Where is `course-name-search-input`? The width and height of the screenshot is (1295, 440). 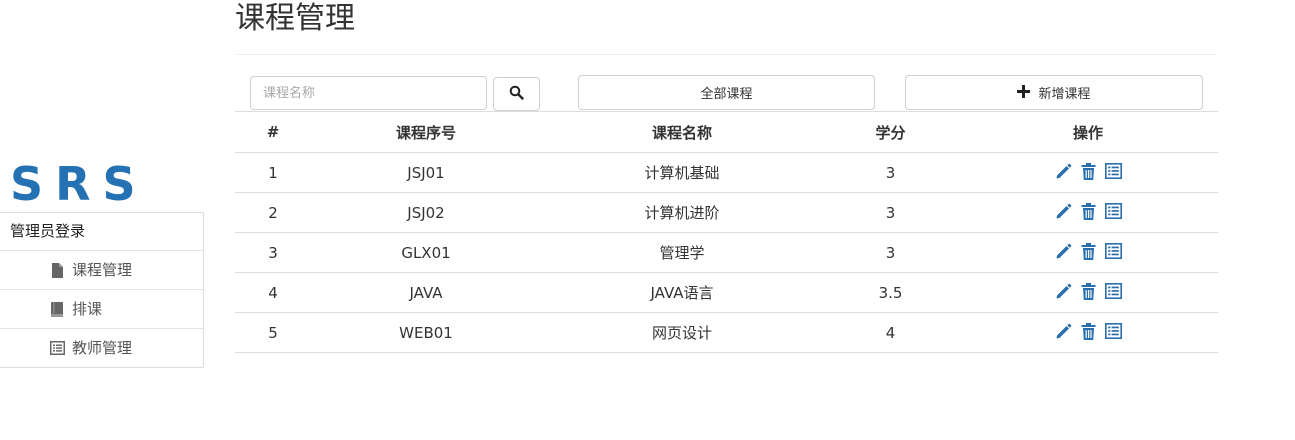 course-name-search-input is located at coordinates (368, 93).